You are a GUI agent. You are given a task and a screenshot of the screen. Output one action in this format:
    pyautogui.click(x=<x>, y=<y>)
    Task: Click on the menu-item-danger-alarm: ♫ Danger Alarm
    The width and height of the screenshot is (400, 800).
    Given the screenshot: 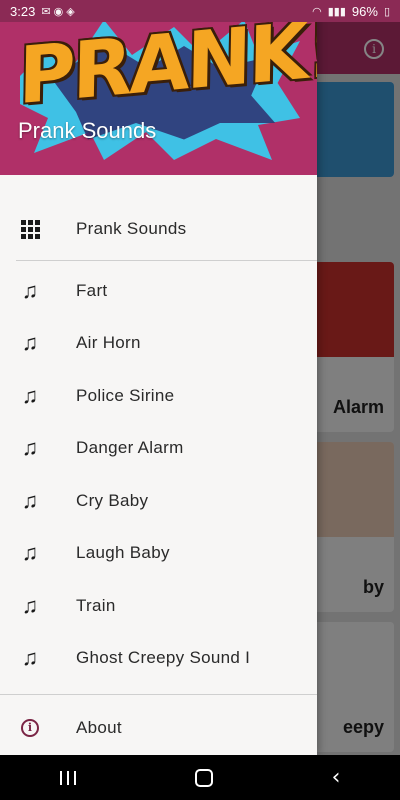 What is the action you would take?
    pyautogui.click(x=158, y=448)
    